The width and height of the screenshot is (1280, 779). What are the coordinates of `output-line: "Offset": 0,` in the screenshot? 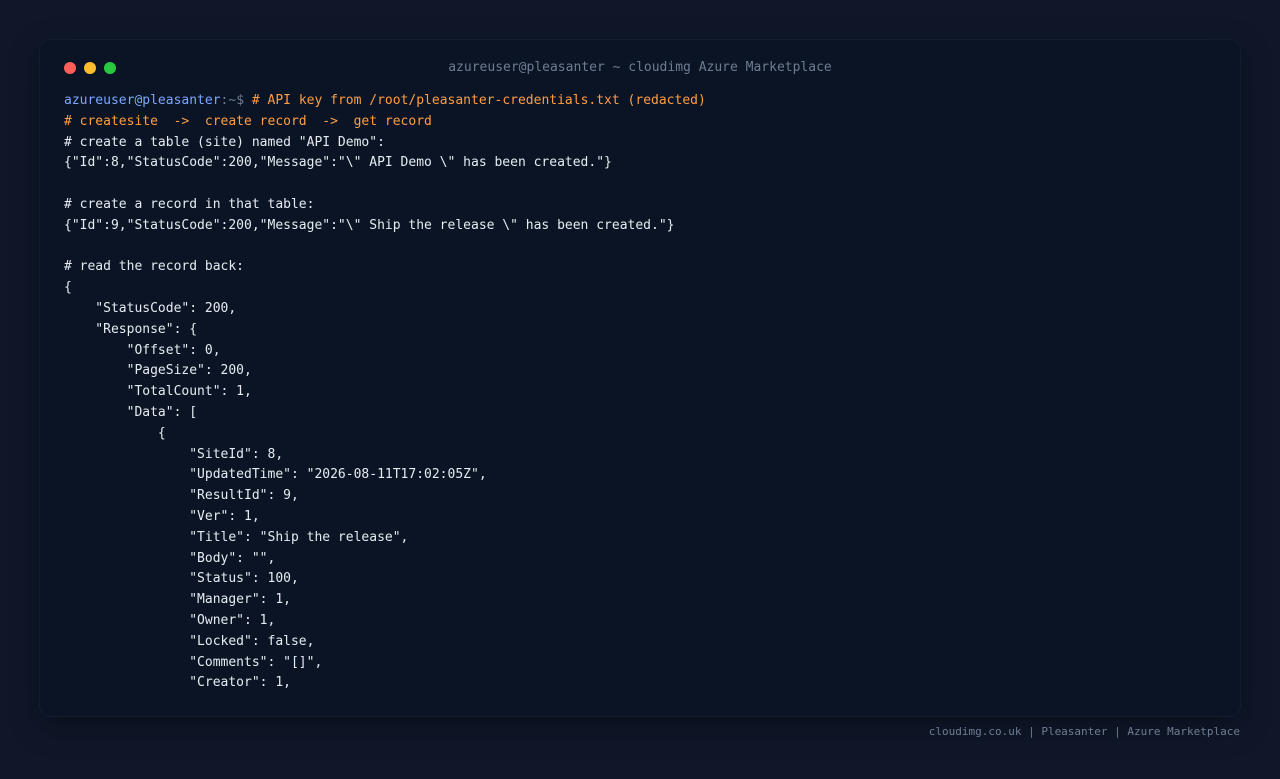 It's located at (142, 350).